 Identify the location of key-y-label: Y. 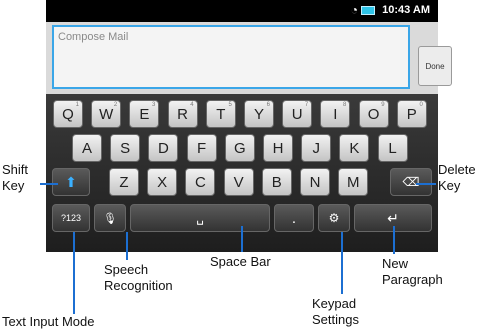
(258, 114).